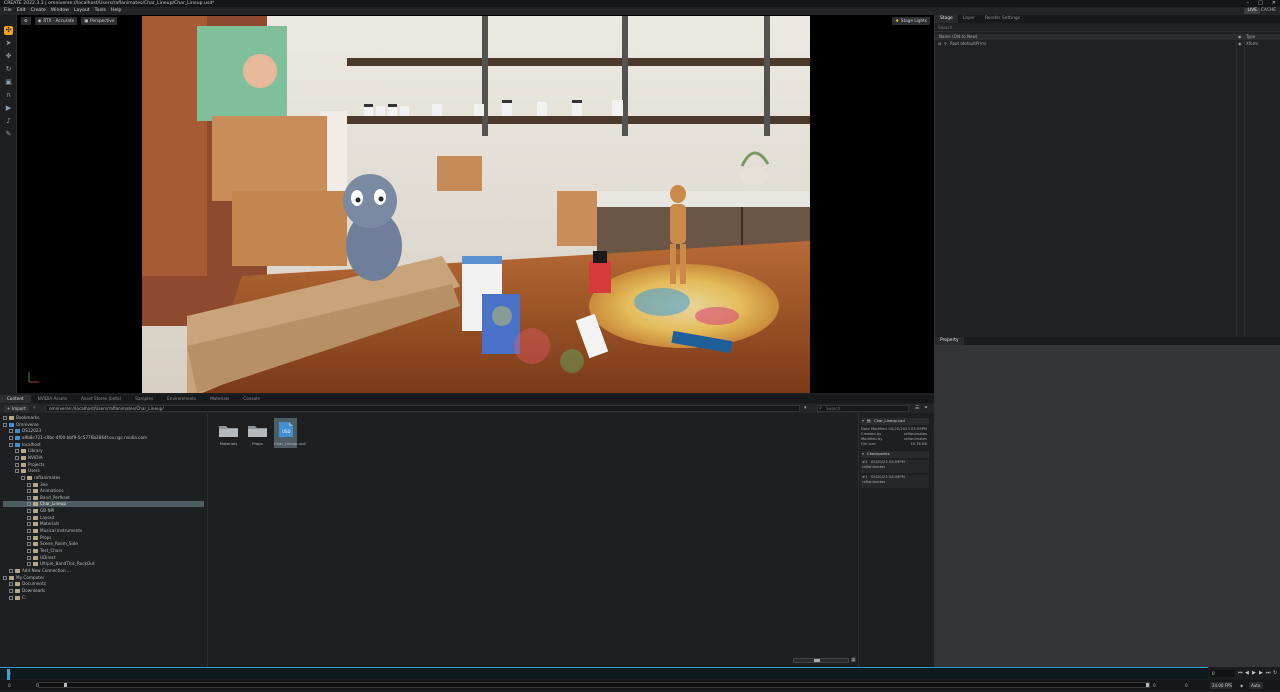  What do you see at coordinates (1002, 19) in the screenshot?
I see `tab-render-settings: Render Settings` at bounding box center [1002, 19].